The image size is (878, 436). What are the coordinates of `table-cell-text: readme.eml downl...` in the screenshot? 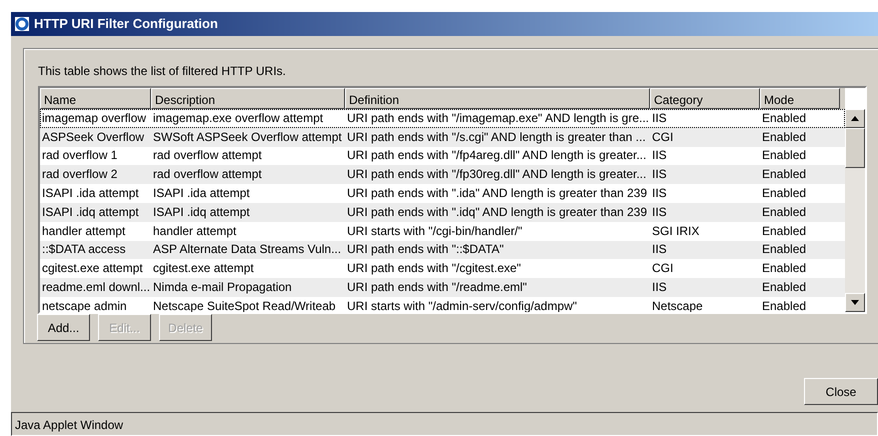 It's located at (96, 288).